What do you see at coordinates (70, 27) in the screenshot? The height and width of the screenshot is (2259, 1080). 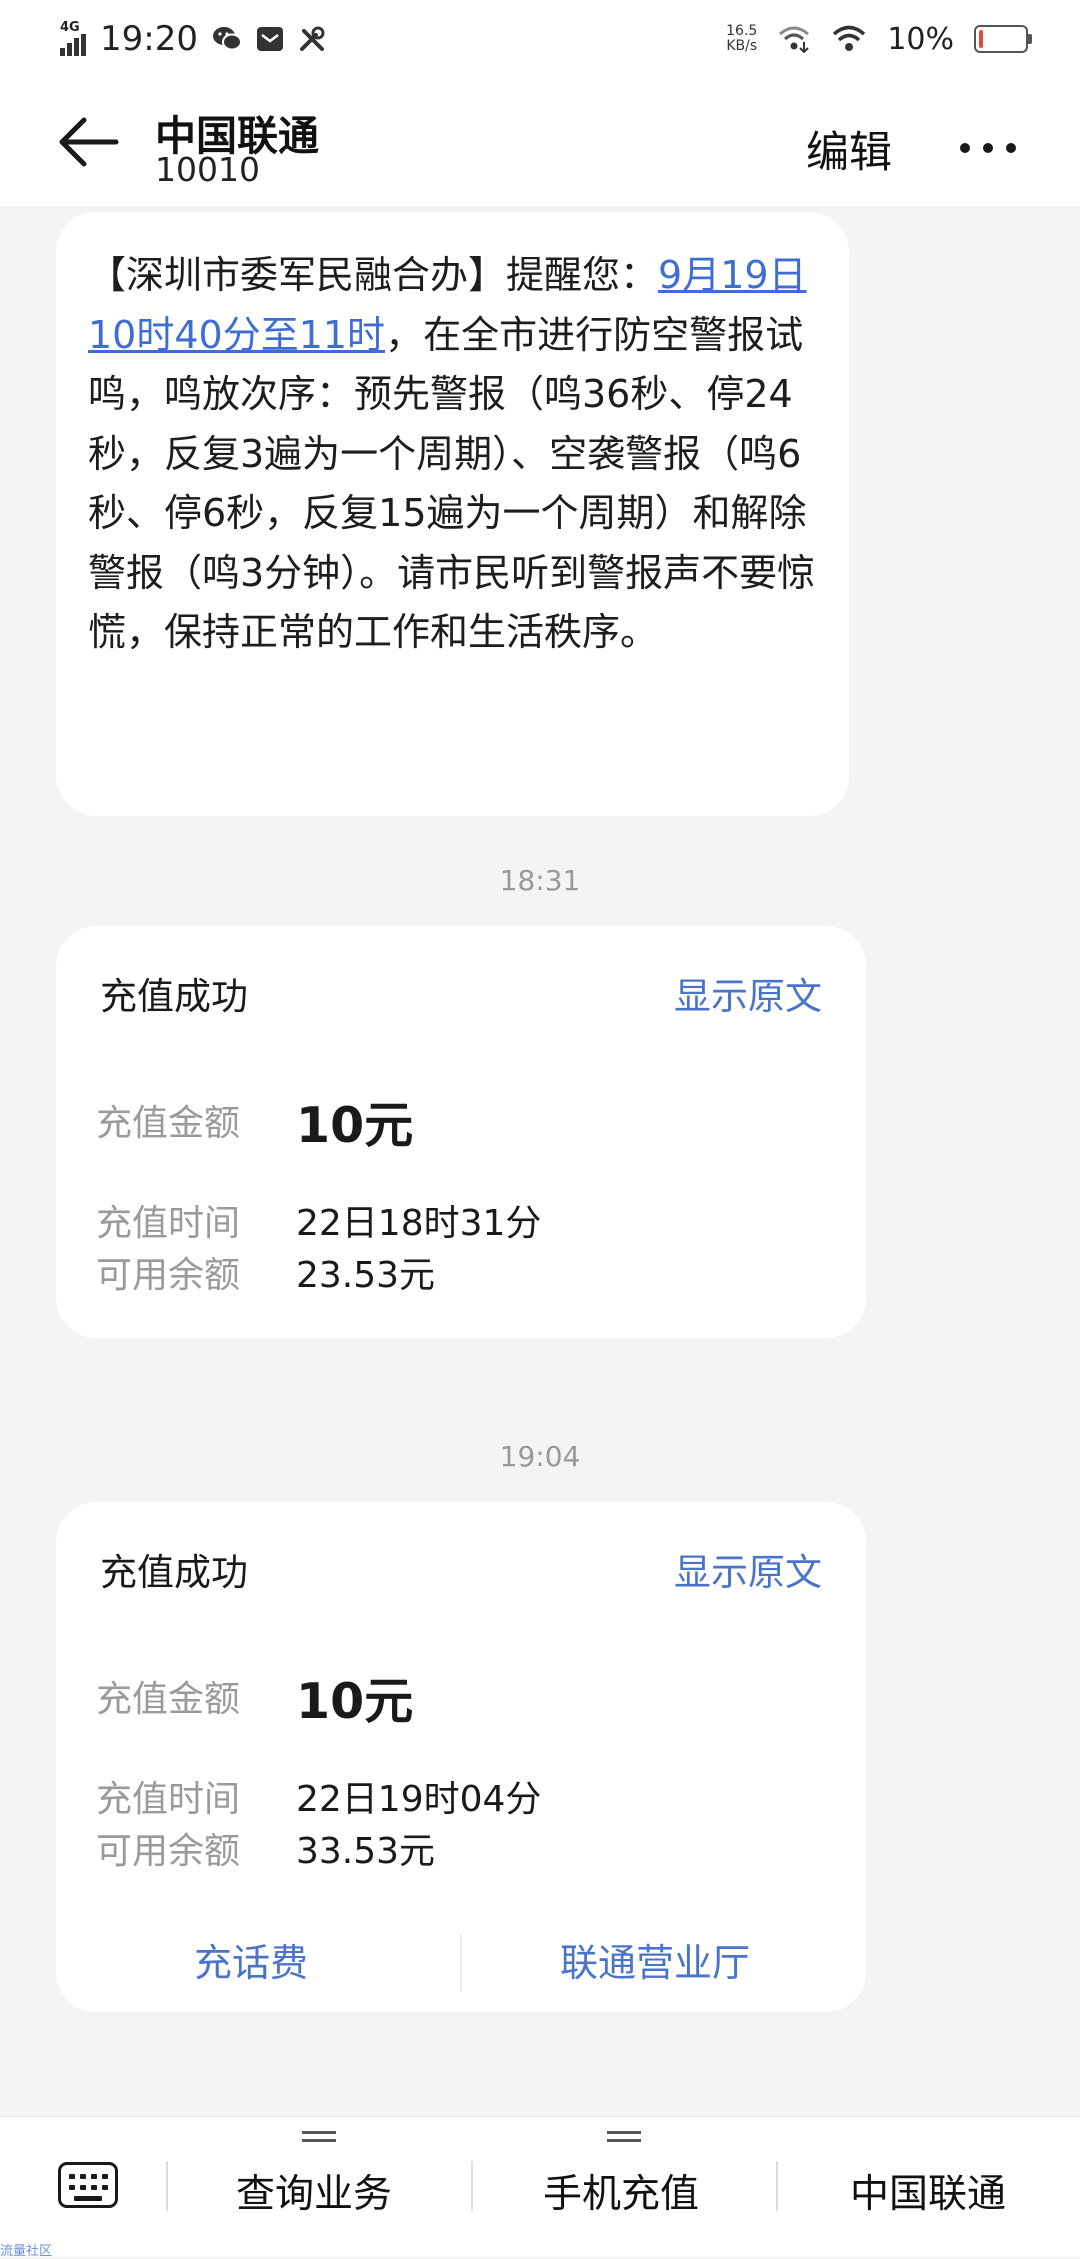 I see `network-type: 4G` at bounding box center [70, 27].